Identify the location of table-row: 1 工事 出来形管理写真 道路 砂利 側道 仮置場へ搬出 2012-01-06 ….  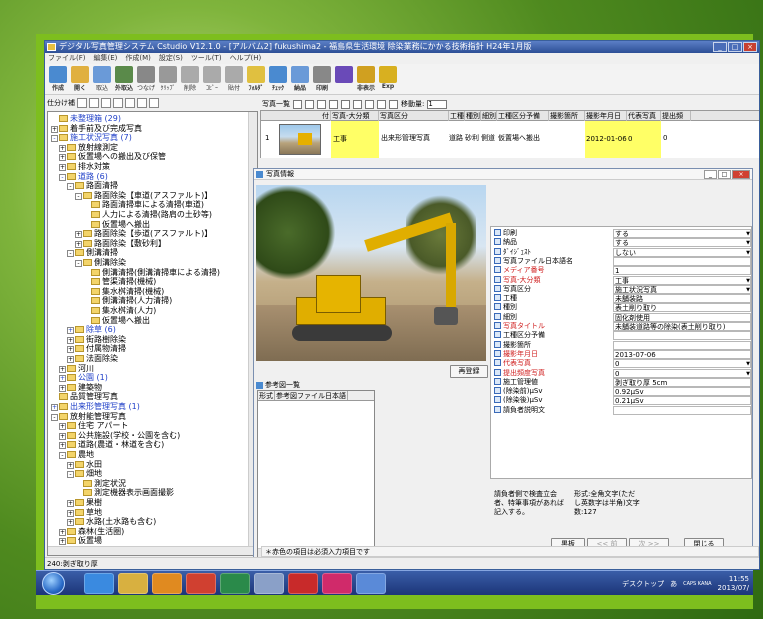
(510, 139).